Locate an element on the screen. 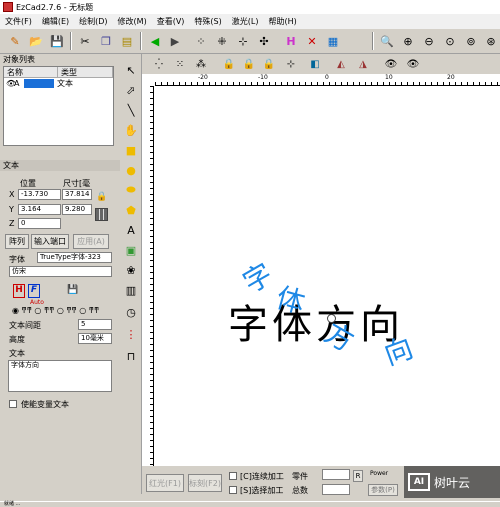  menu-file: 文件(F) is located at coordinates (18, 21).